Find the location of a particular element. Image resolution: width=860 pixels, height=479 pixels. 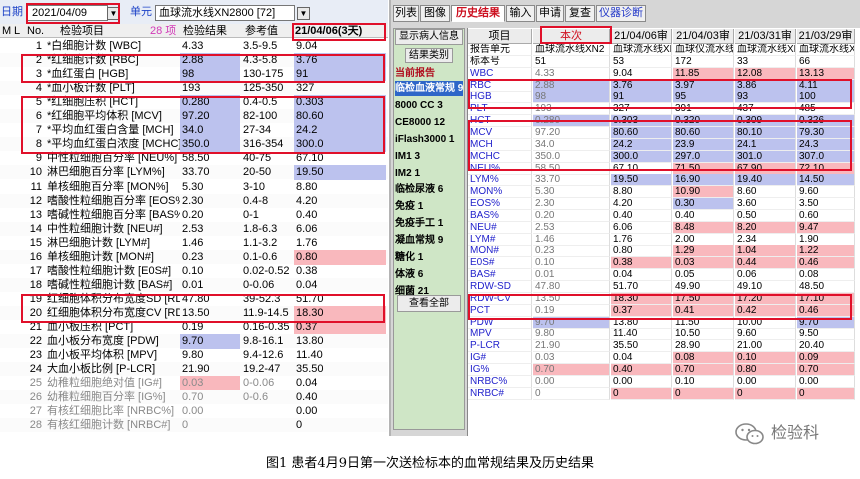

reference-range: 9.8-16.1 is located at coordinates (263, 341).